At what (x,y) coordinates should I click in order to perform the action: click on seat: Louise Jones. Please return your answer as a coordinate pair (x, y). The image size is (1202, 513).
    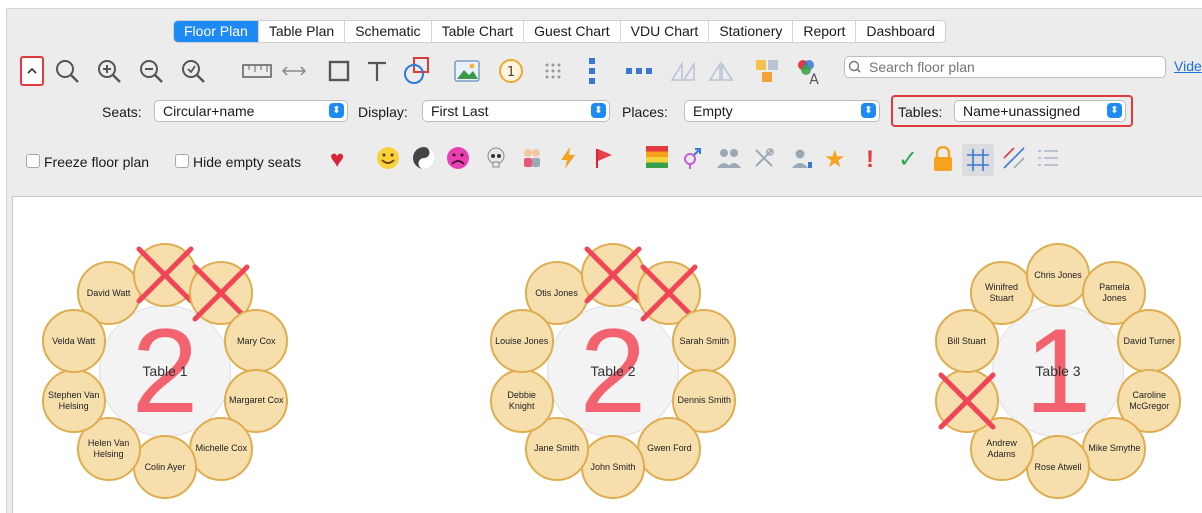
    Looking at the image, I should click on (521, 341).